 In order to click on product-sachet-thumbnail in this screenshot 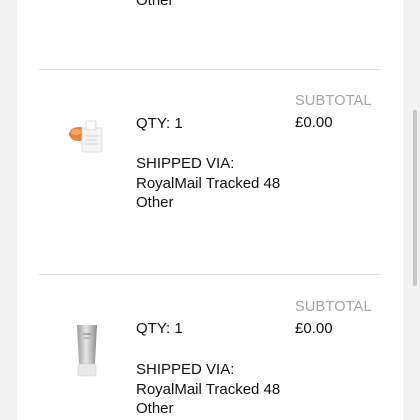, I will do `click(85, 136)`.